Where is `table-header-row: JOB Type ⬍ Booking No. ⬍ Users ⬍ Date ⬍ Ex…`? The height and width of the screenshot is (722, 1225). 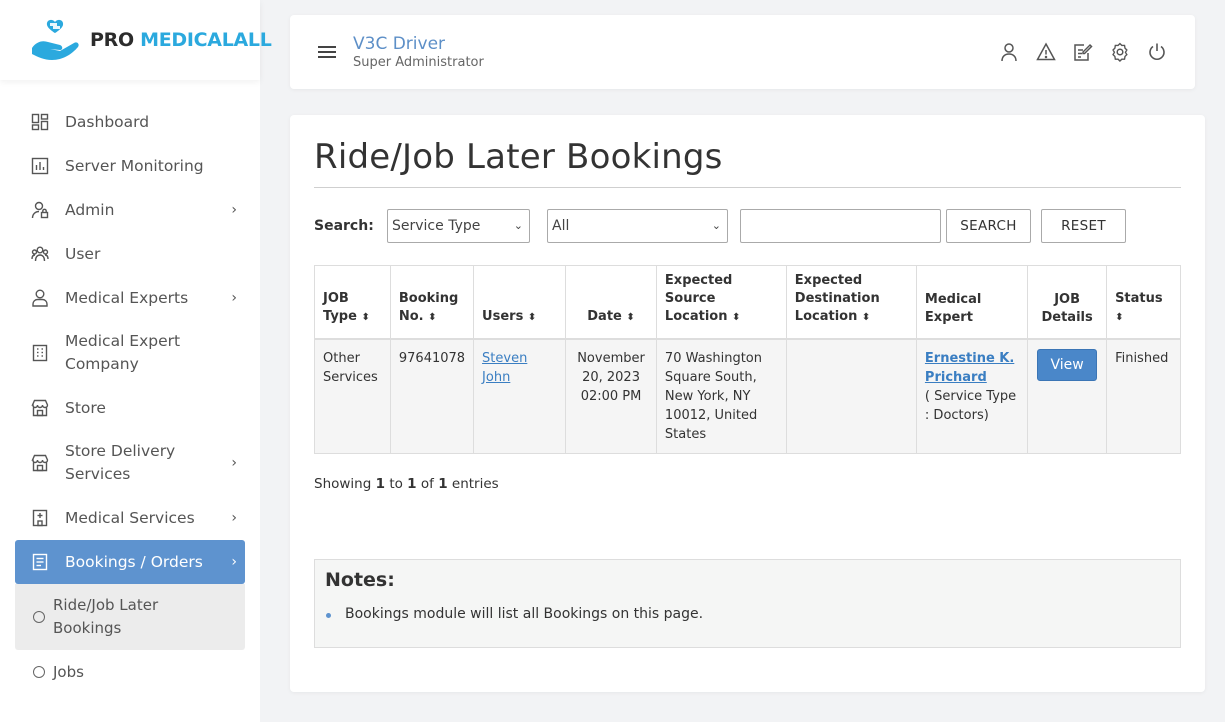 table-header-row: JOB Type ⬍ Booking No. ⬍ Users ⬍ Date ⬍ Ex… is located at coordinates (747, 302).